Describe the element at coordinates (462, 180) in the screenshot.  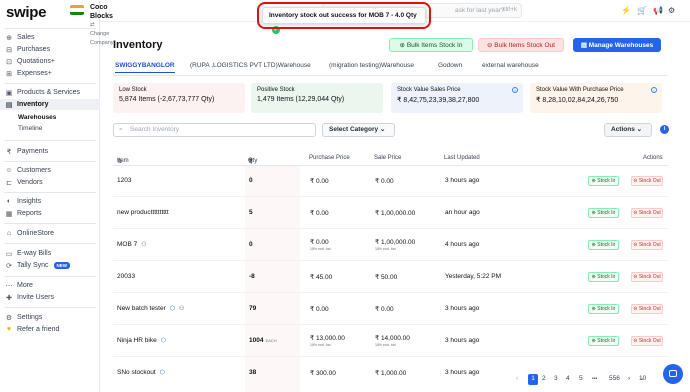
I see `last-updated: 3 hours ago` at that location.